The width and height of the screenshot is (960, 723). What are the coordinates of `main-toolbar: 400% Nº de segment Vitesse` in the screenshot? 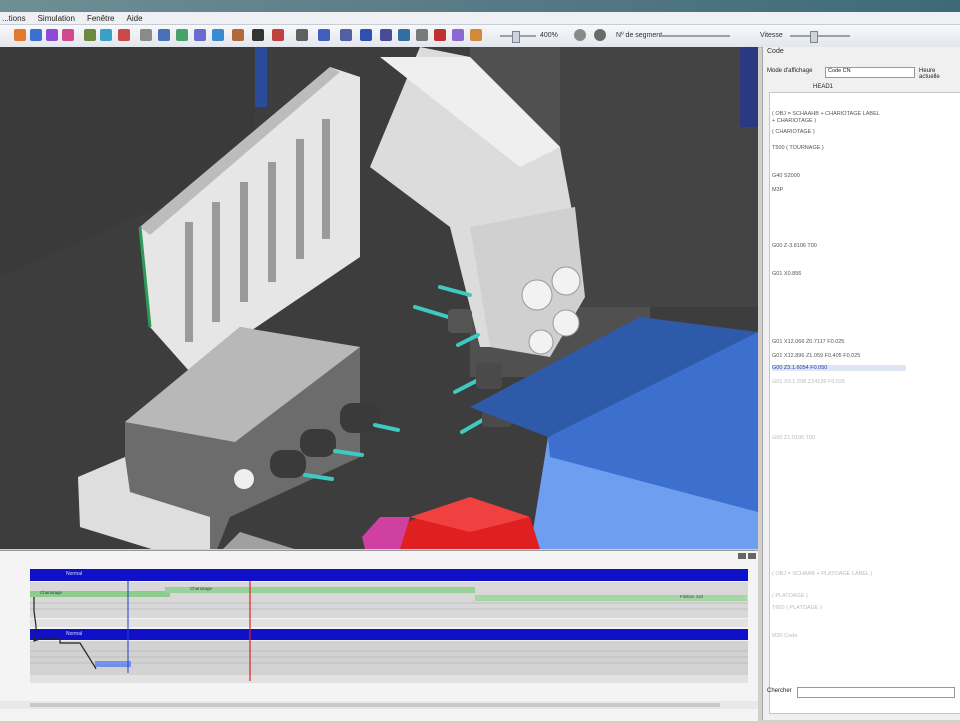 It's located at (480, 36).